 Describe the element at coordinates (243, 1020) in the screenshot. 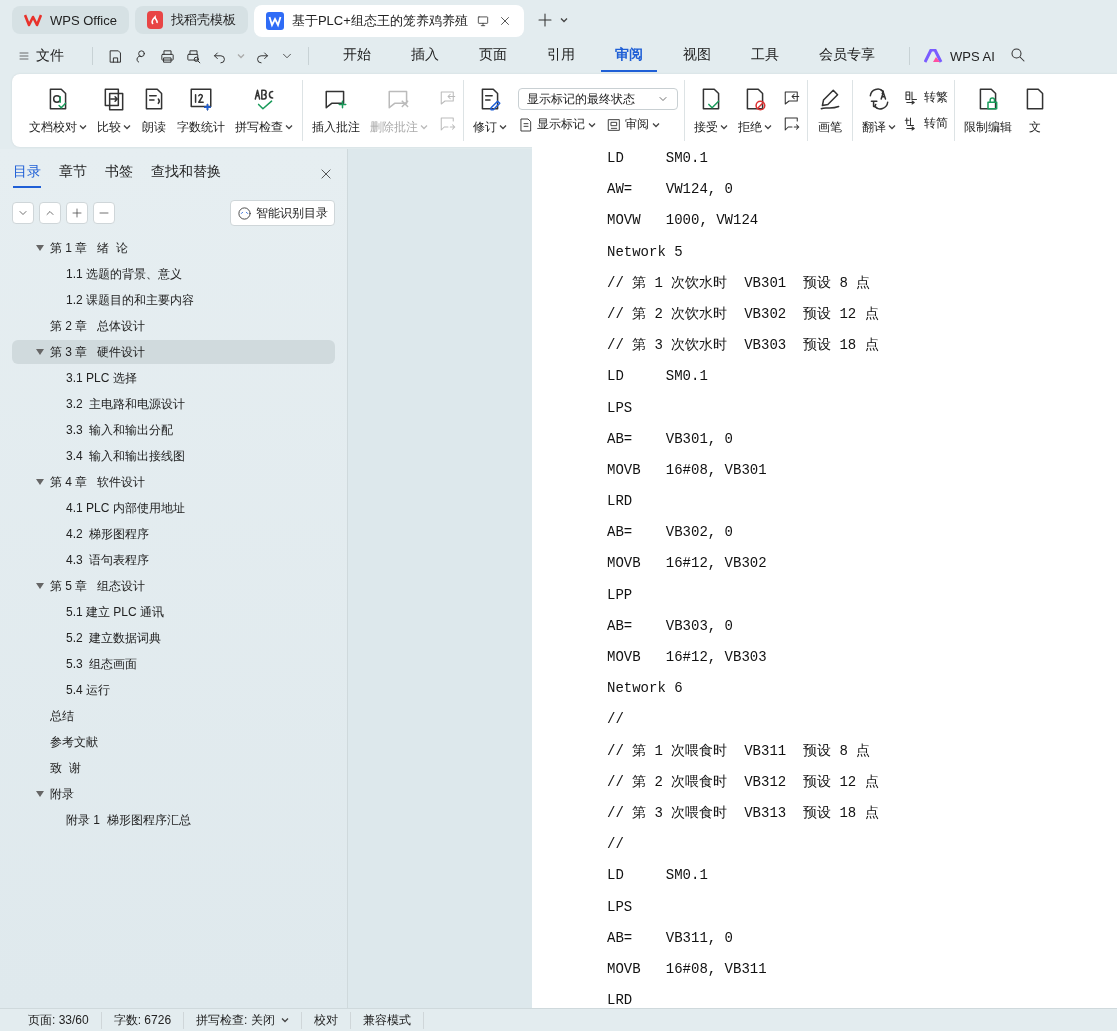

I see `status-item: 拼写检查: 关闭` at that location.